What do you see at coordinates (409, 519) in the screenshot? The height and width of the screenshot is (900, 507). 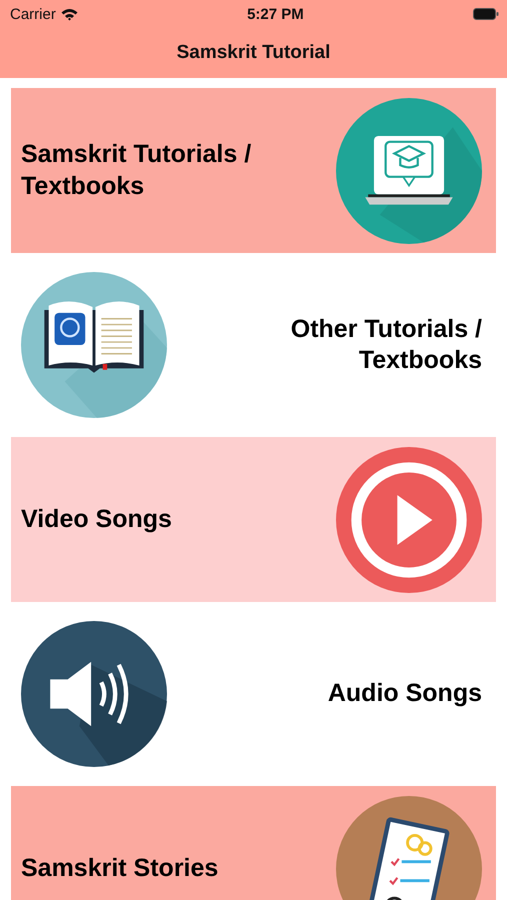 I see `play-icon` at bounding box center [409, 519].